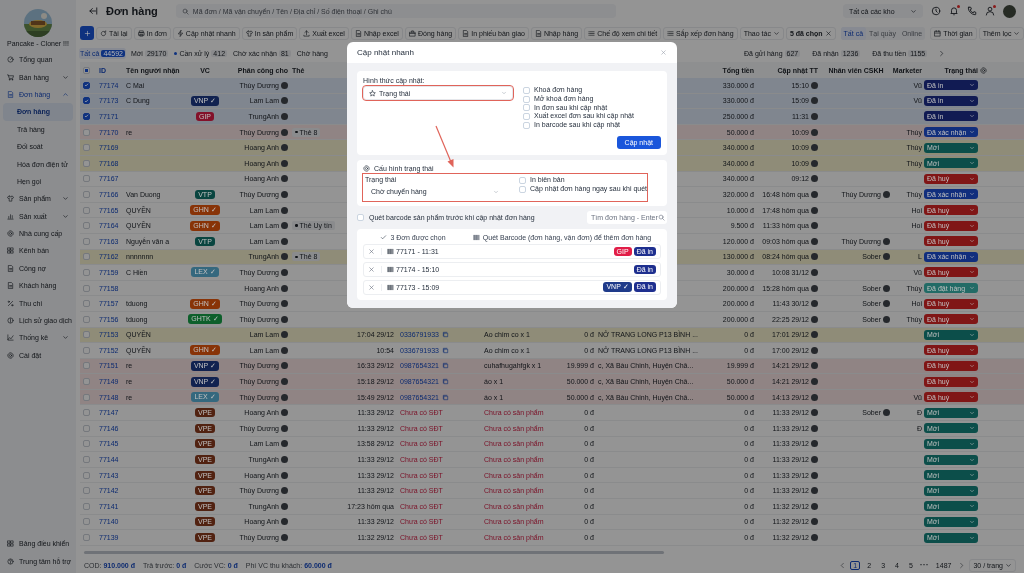 This screenshot has height=573, width=1024. I want to click on dialog-title: Cập nhật nhanh, so click(385, 52).